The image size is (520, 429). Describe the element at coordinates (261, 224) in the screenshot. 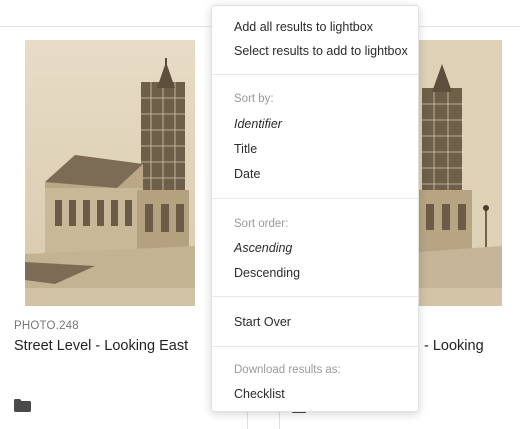

I see `sort-order-heading: Sort order:` at that location.